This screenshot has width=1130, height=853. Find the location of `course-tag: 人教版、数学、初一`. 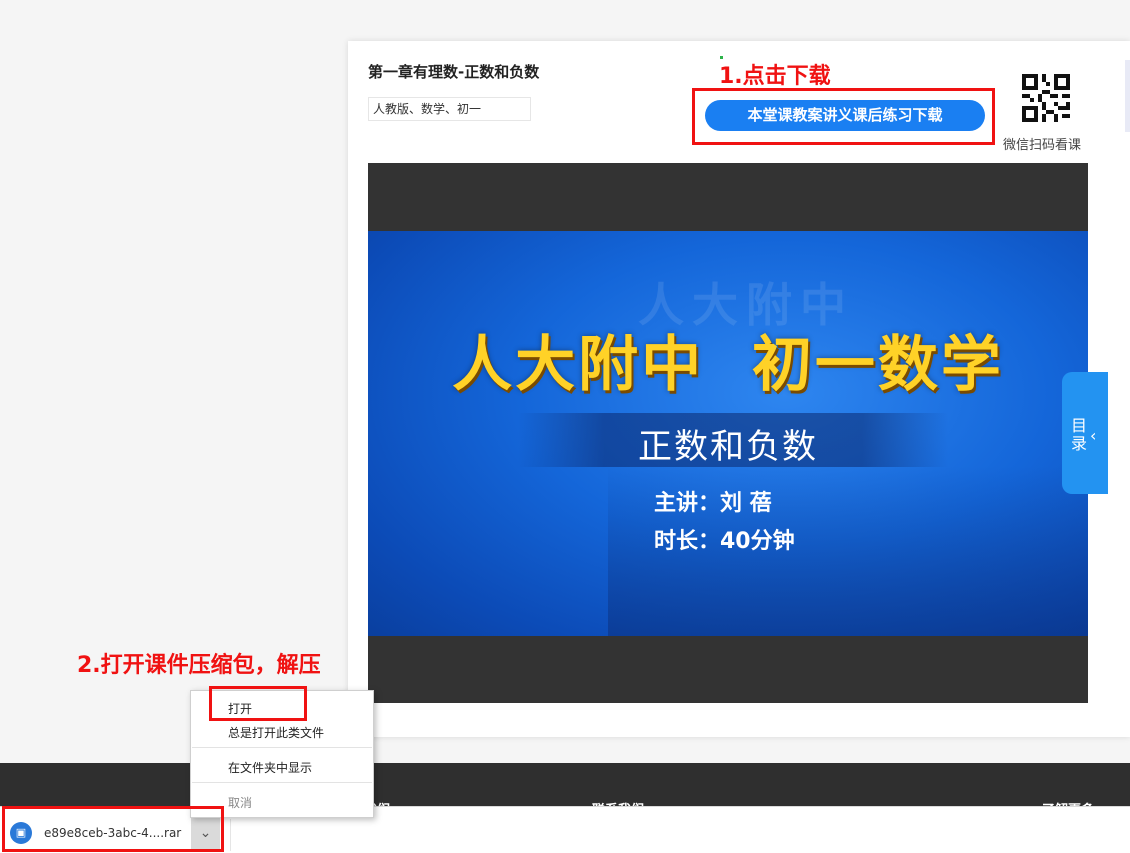

course-tag: 人教版、数学、初一 is located at coordinates (449, 109).